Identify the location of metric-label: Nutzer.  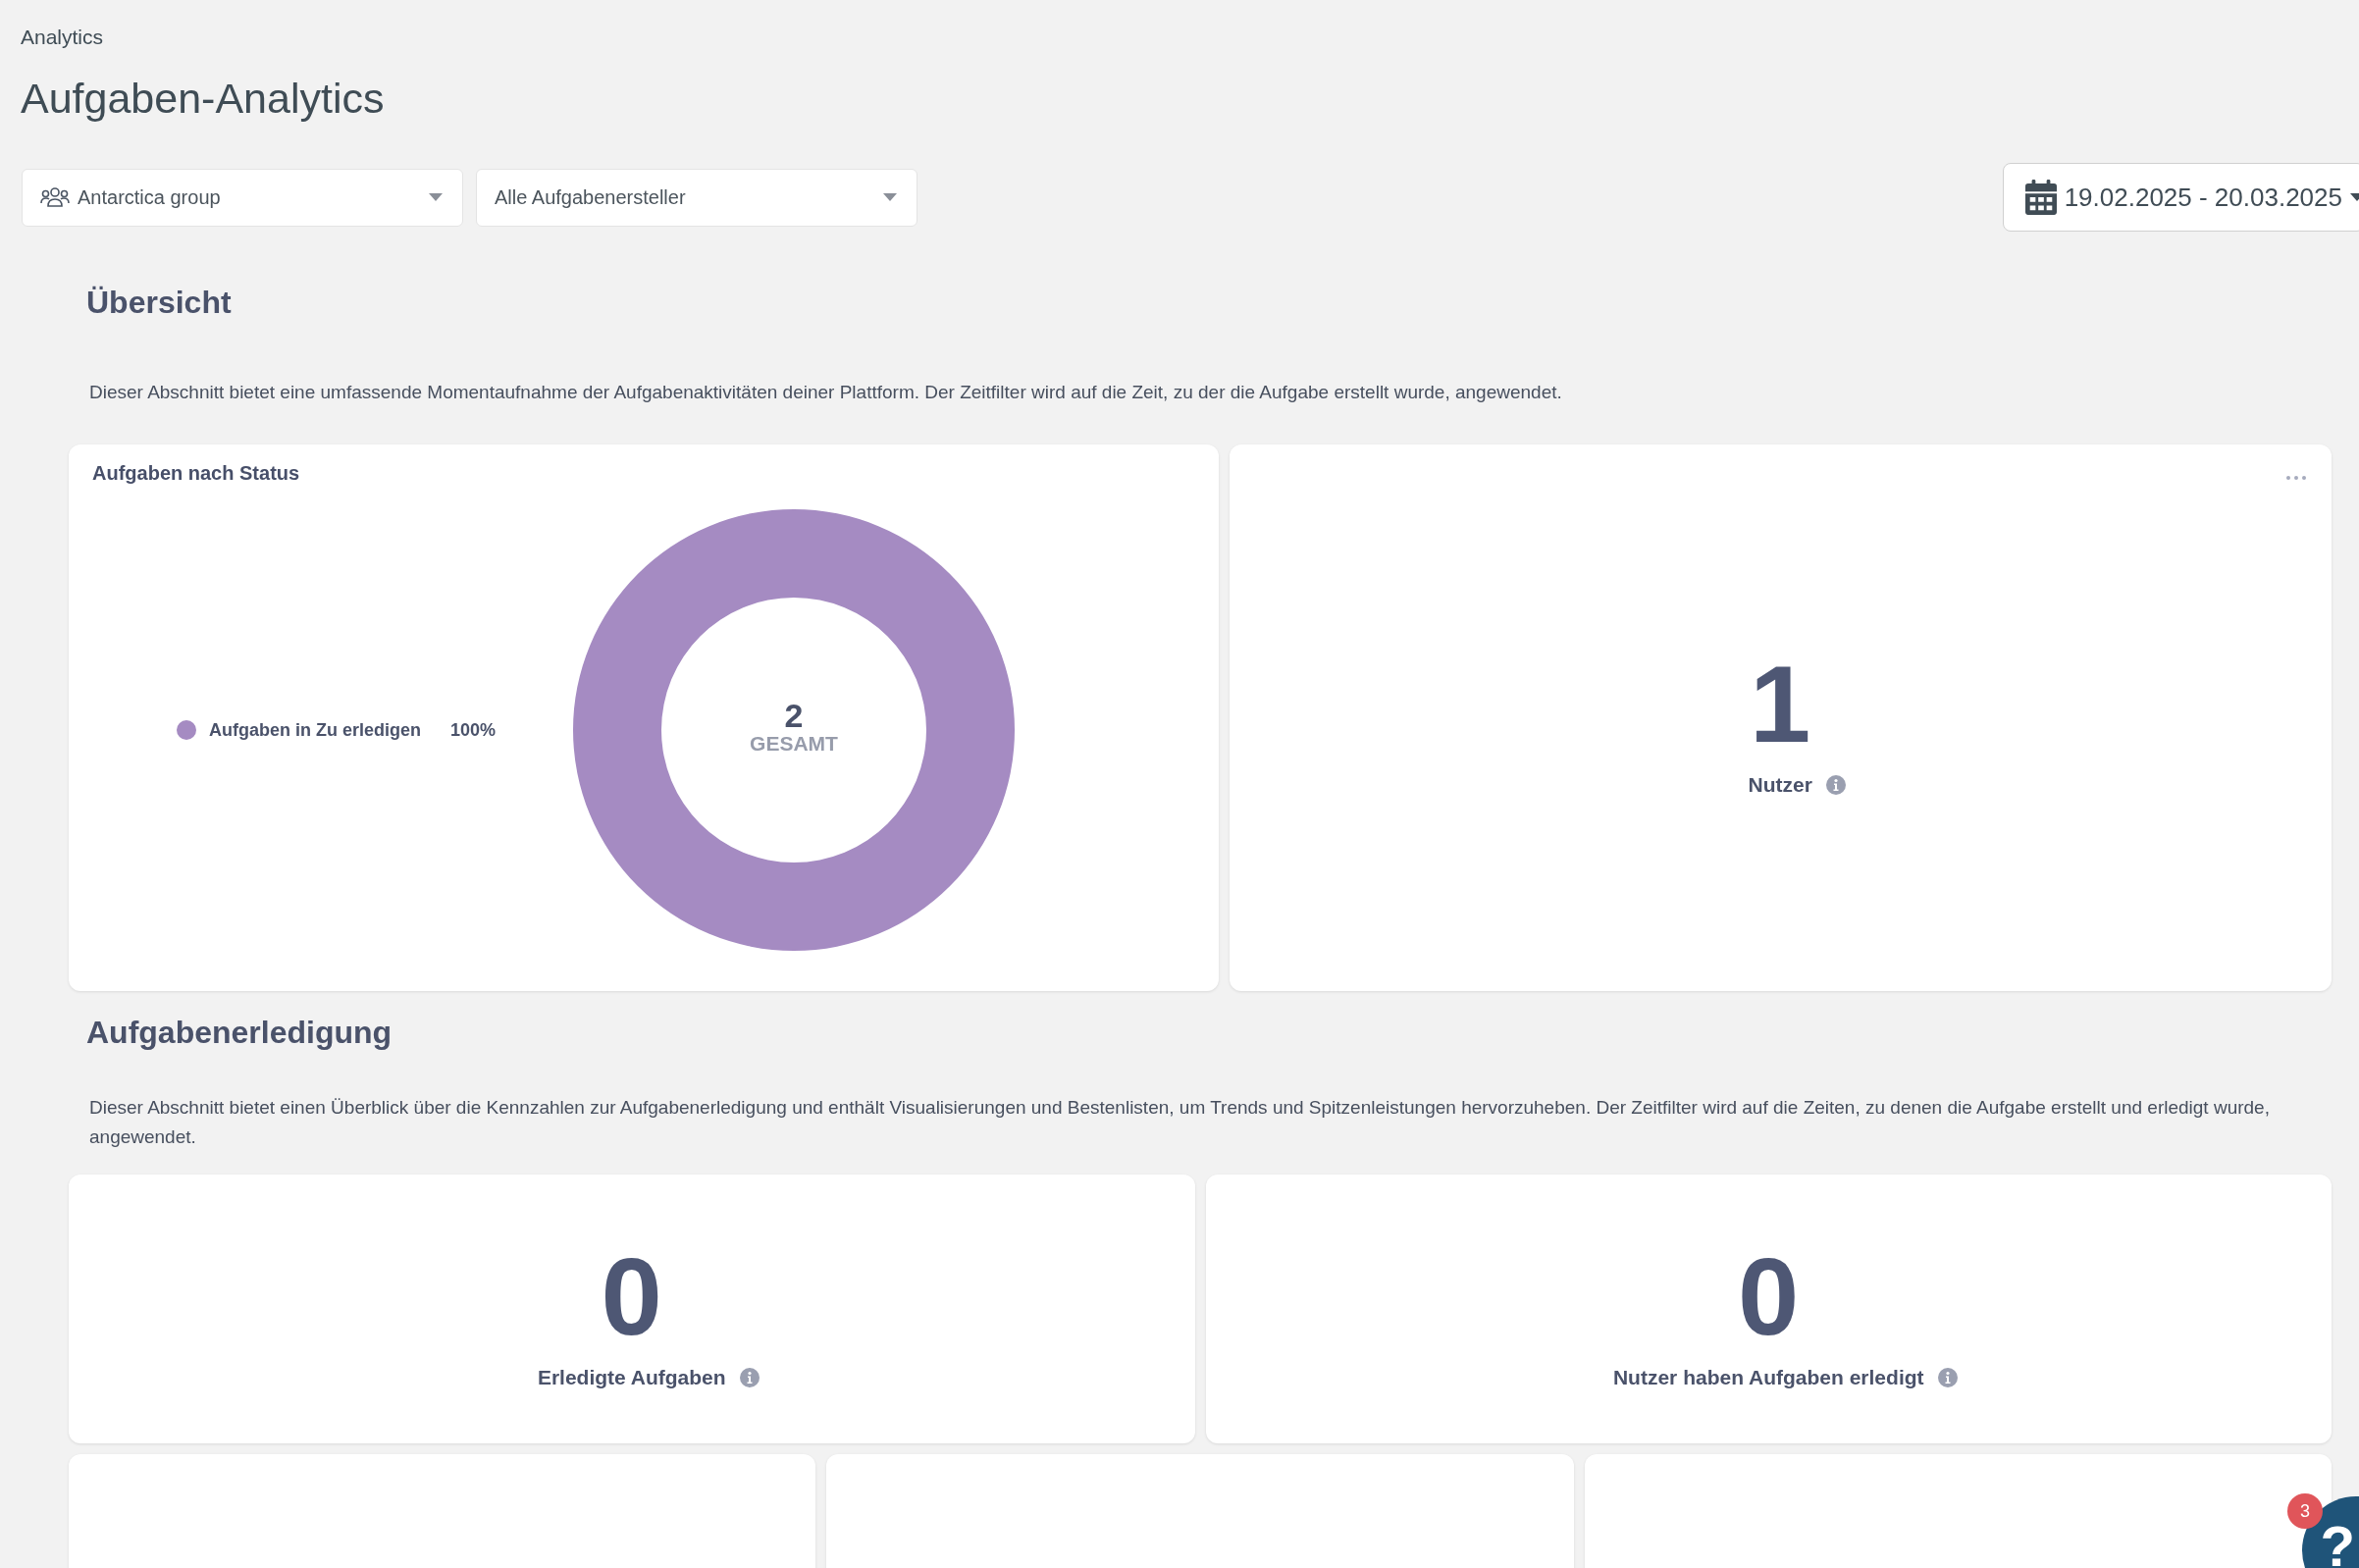
(1780, 785).